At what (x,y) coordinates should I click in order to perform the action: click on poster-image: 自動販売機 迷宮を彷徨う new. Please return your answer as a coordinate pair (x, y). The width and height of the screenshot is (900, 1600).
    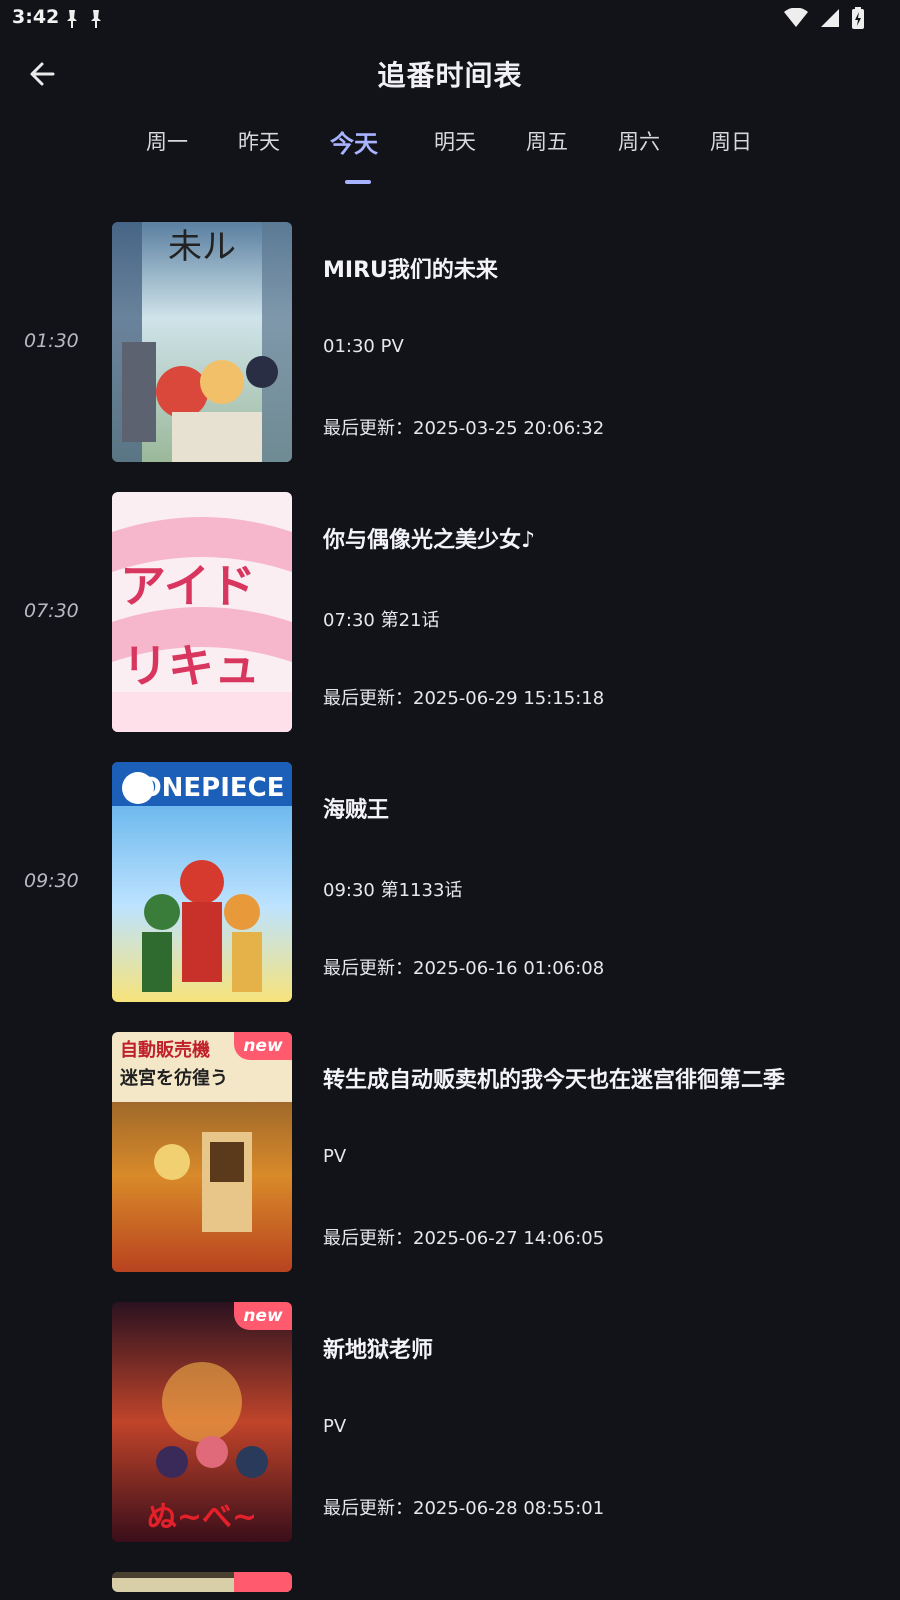
    Looking at the image, I should click on (202, 1152).